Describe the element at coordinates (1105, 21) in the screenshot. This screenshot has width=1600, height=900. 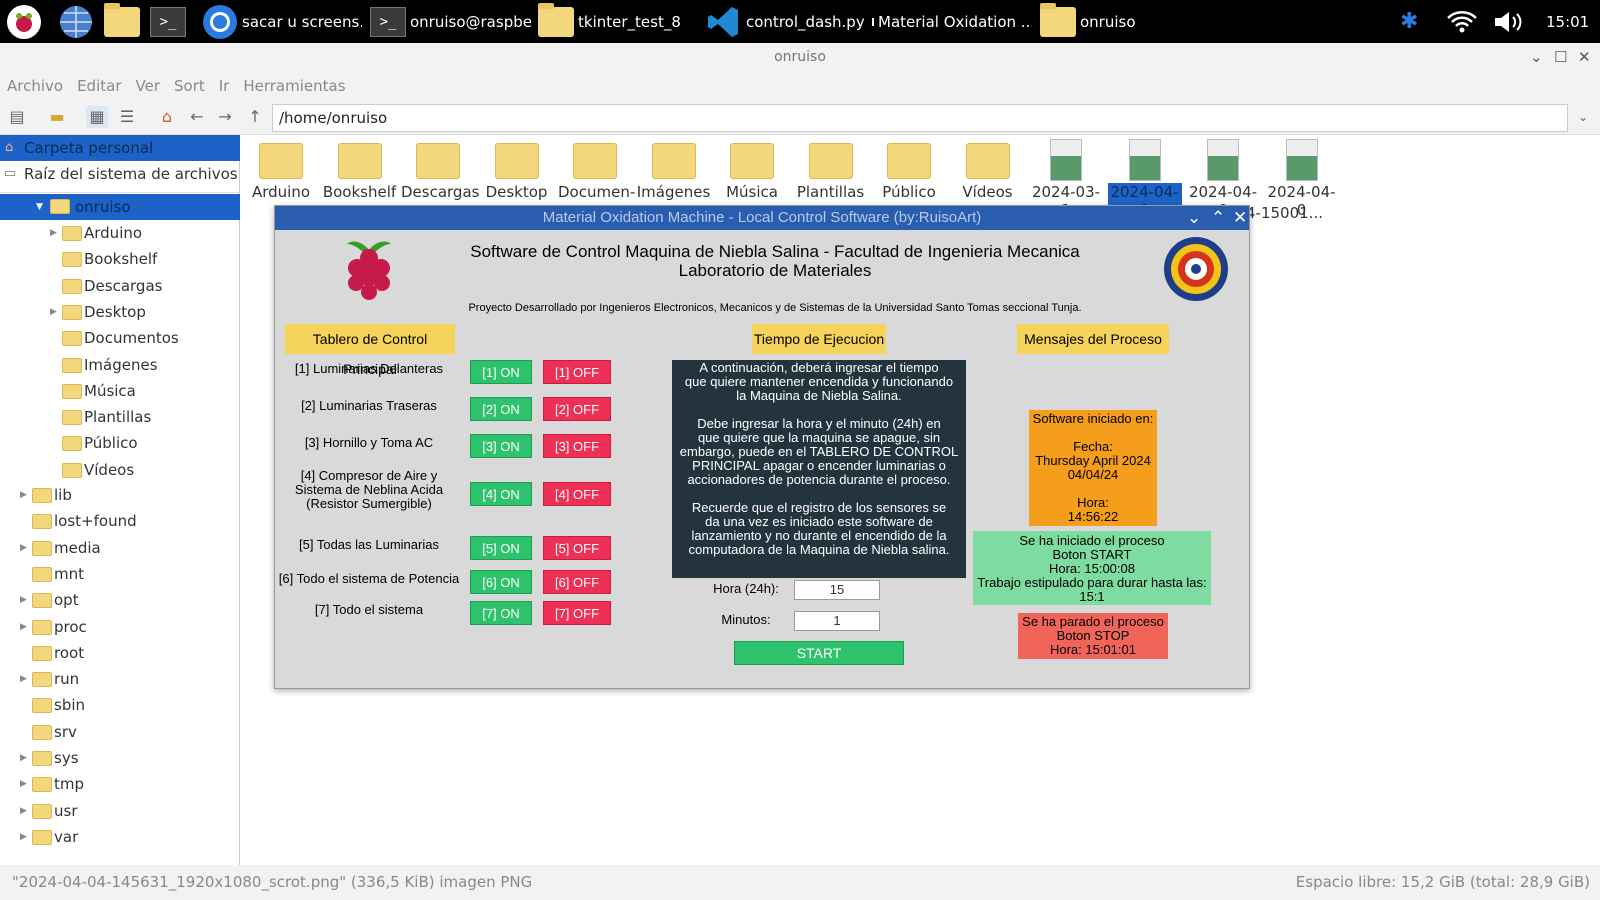
I see `taskbar-item-onruiso: onruiso` at that location.